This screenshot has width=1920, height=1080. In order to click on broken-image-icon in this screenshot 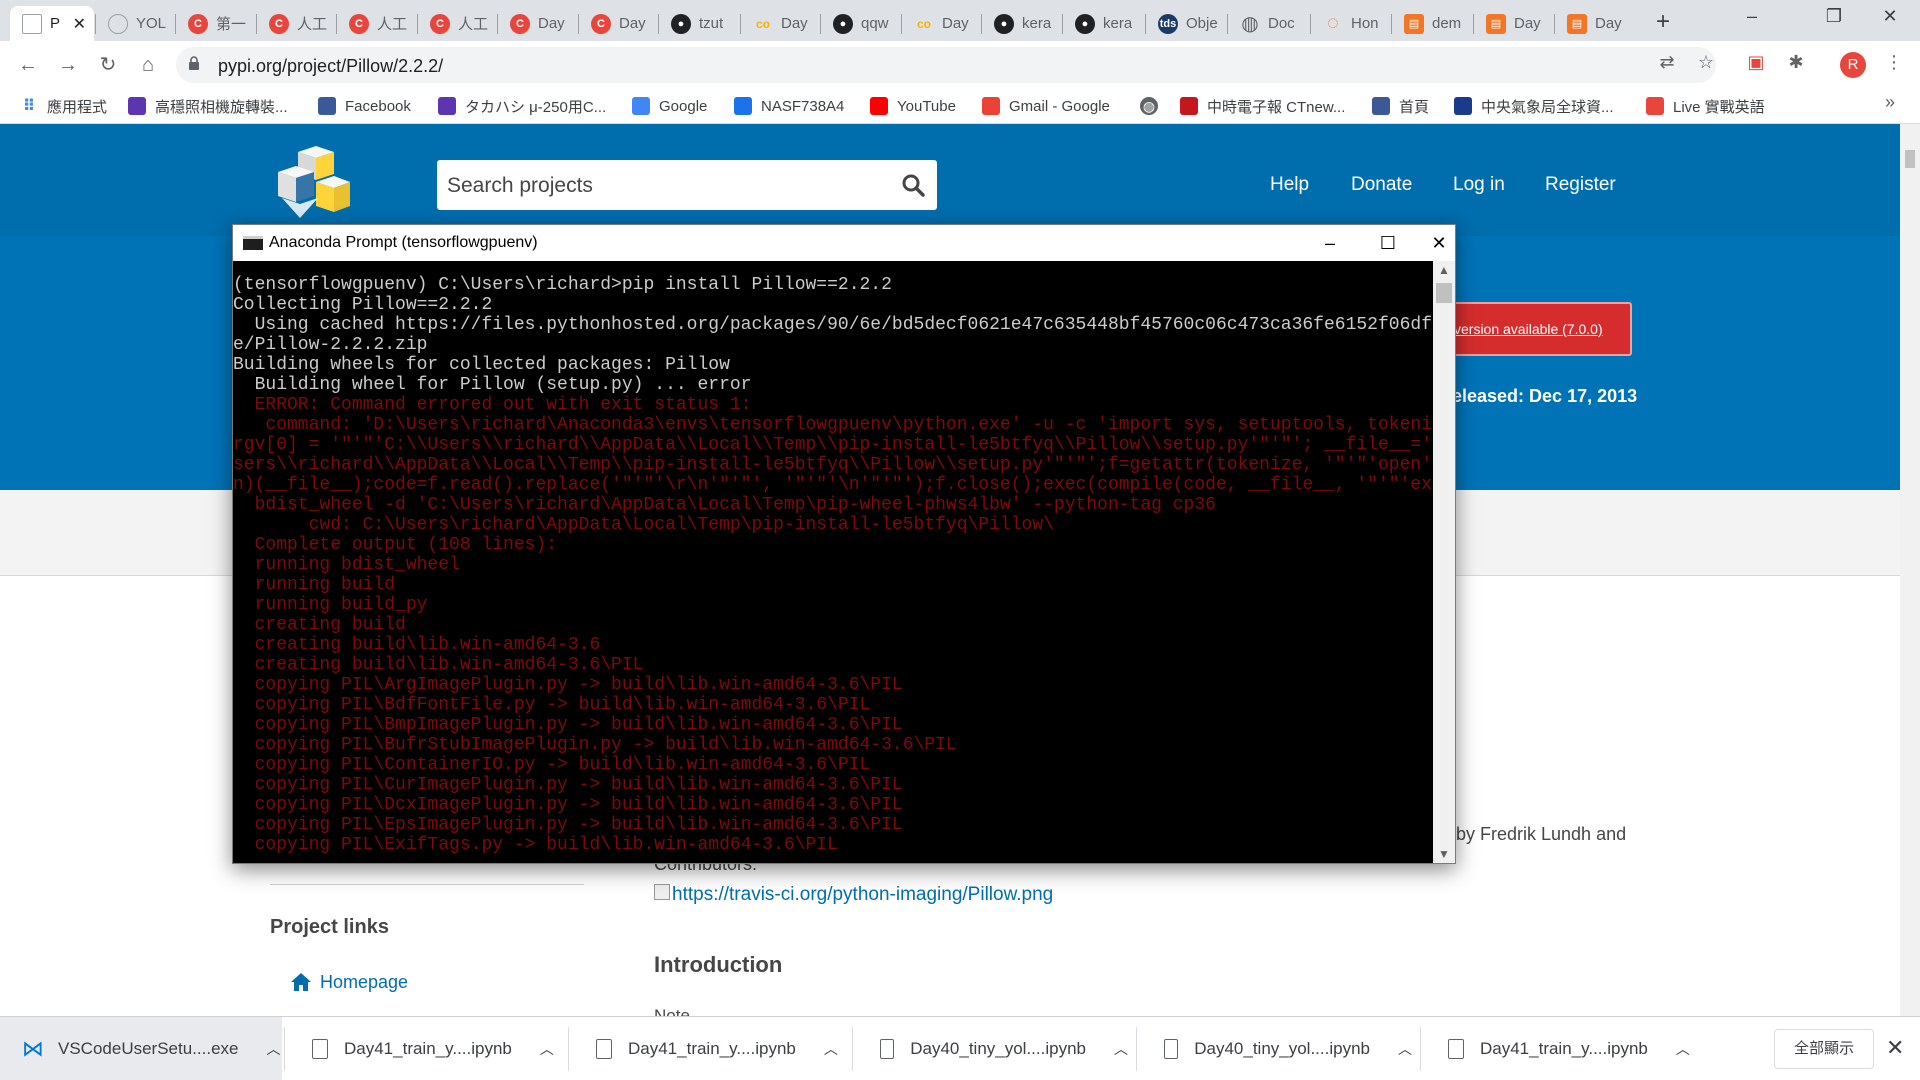, I will do `click(662, 892)`.